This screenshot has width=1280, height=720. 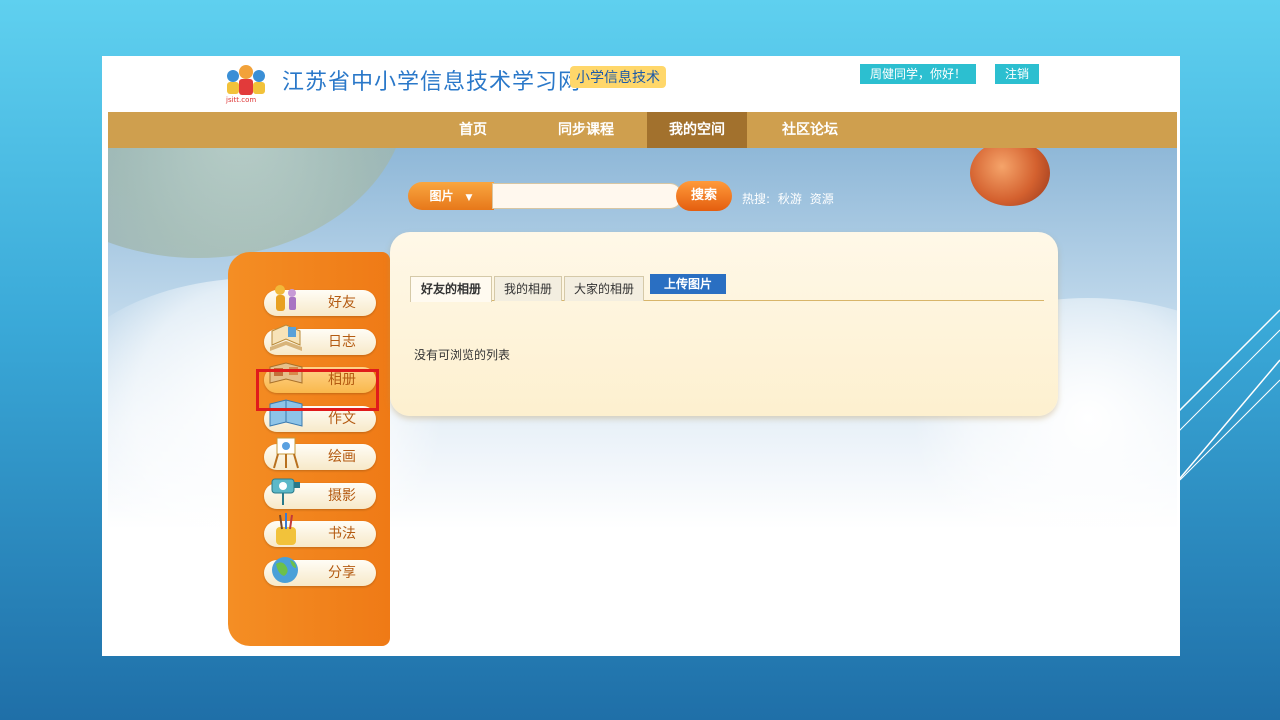 What do you see at coordinates (586, 130) in the screenshot?
I see `nav-sync-courses: 同步课程` at bounding box center [586, 130].